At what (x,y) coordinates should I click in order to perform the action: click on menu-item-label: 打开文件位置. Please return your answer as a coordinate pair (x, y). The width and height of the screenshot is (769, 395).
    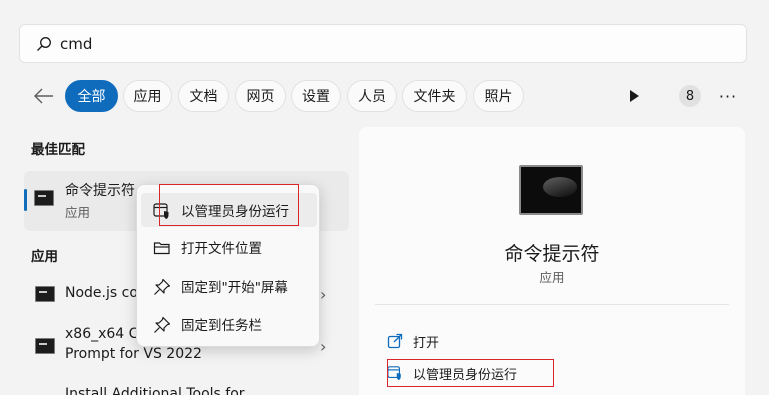
    Looking at the image, I should click on (221, 249).